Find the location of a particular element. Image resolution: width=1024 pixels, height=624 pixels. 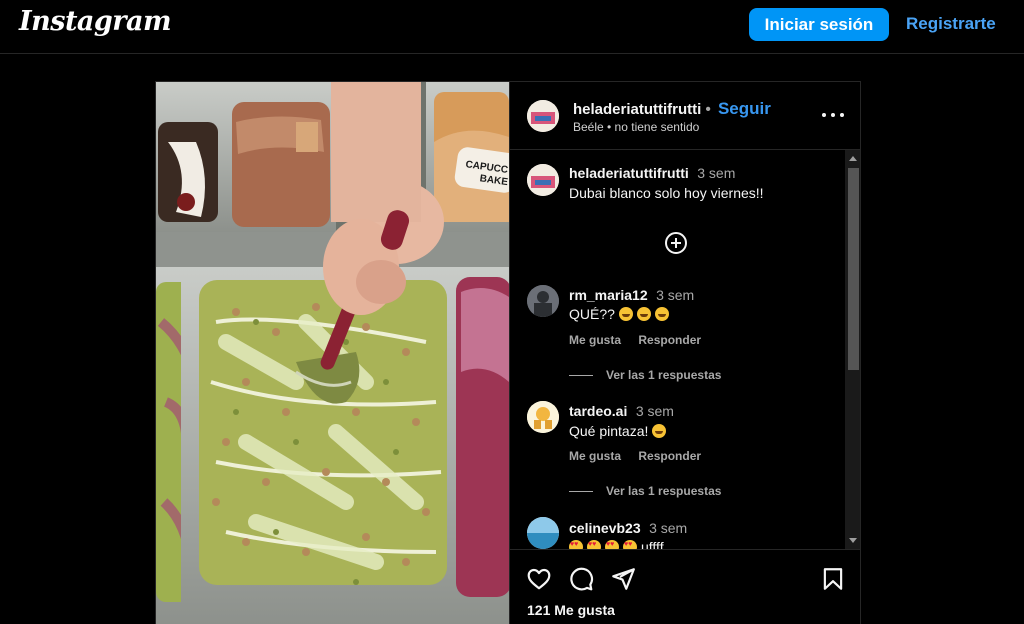

follow-button: Seguir is located at coordinates (744, 108).